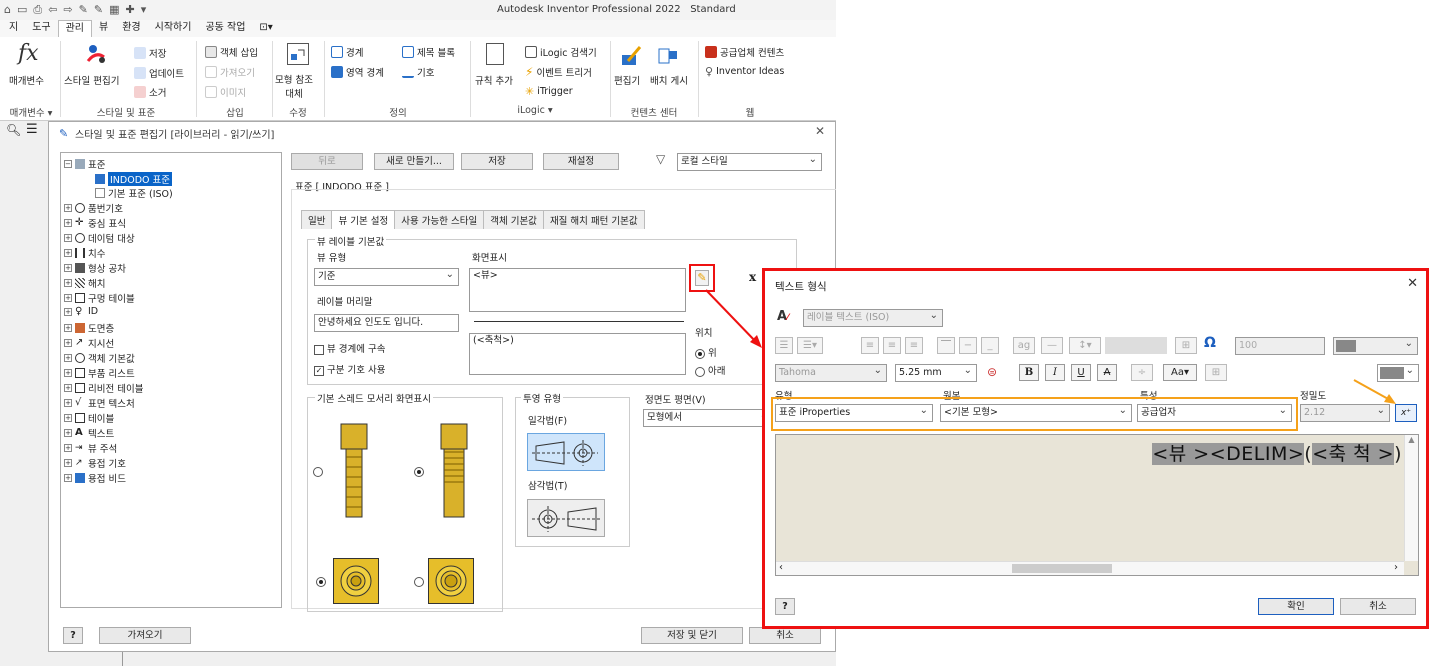 Image resolution: width=1435 pixels, height=666 pixels. I want to click on font-size-select: 5.25 mm, so click(936, 372).